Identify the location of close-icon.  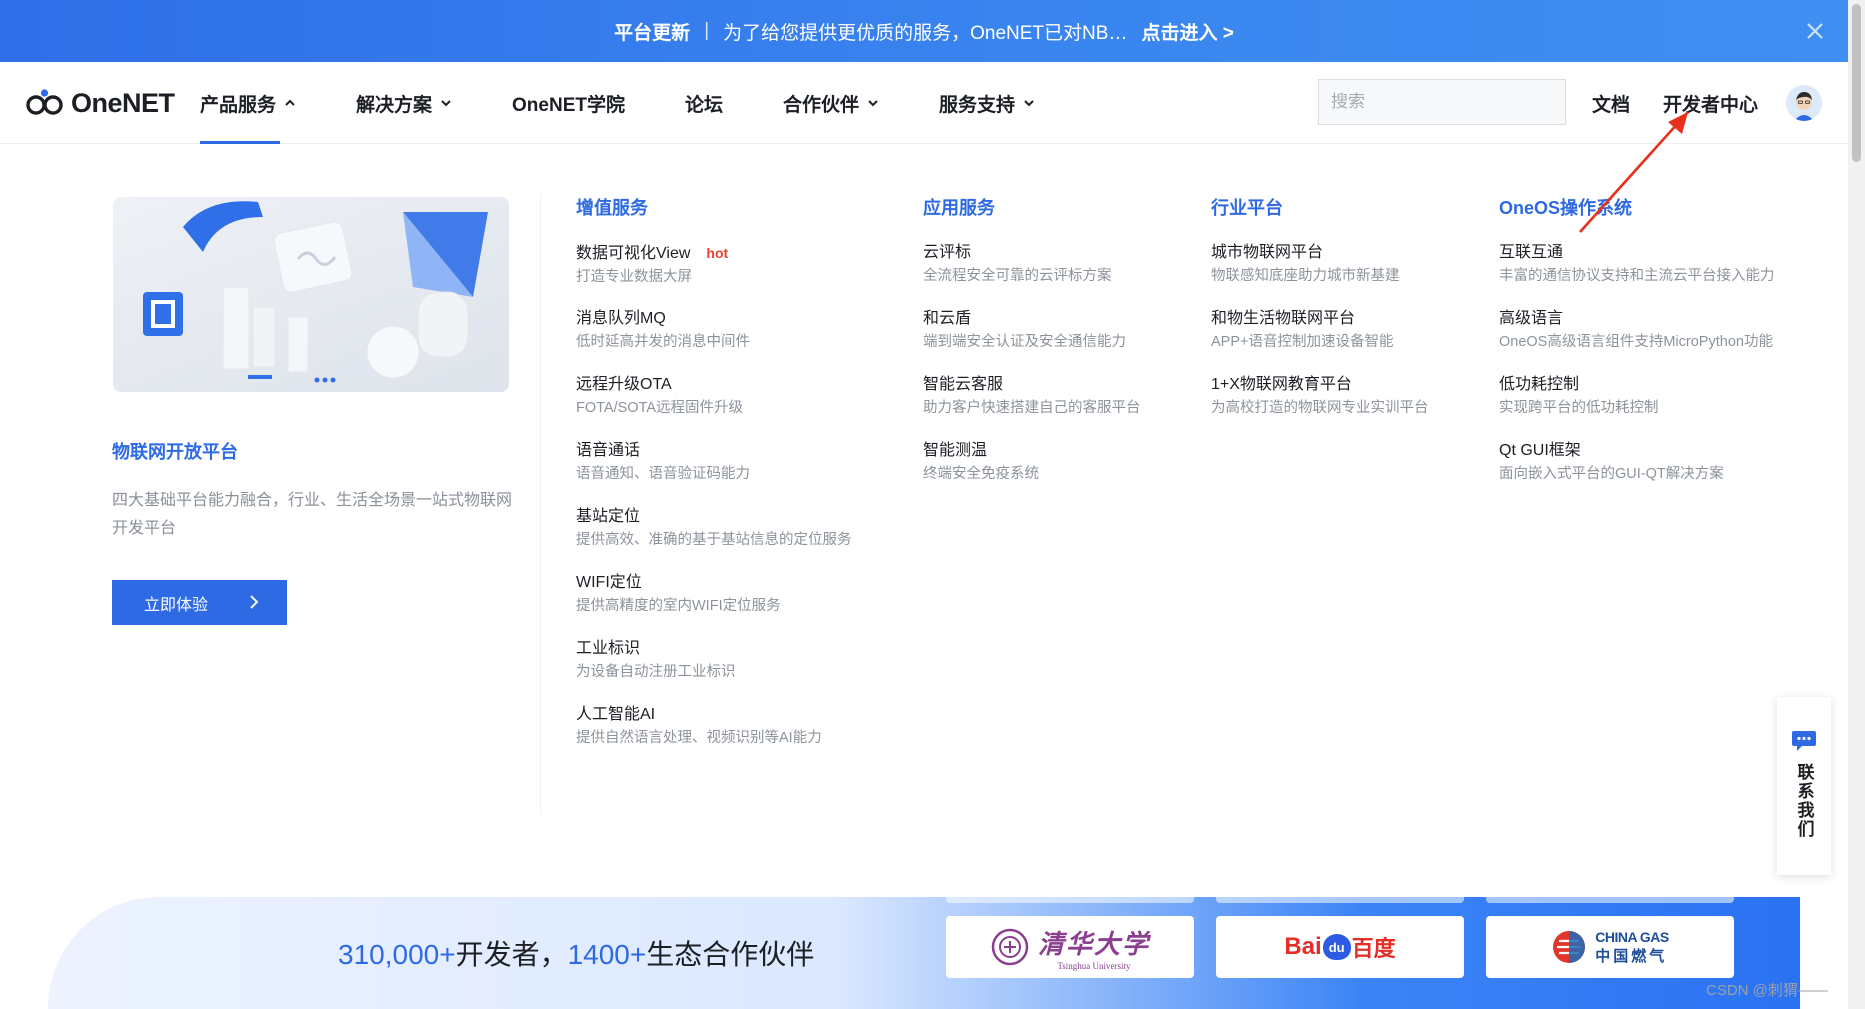
(1815, 31).